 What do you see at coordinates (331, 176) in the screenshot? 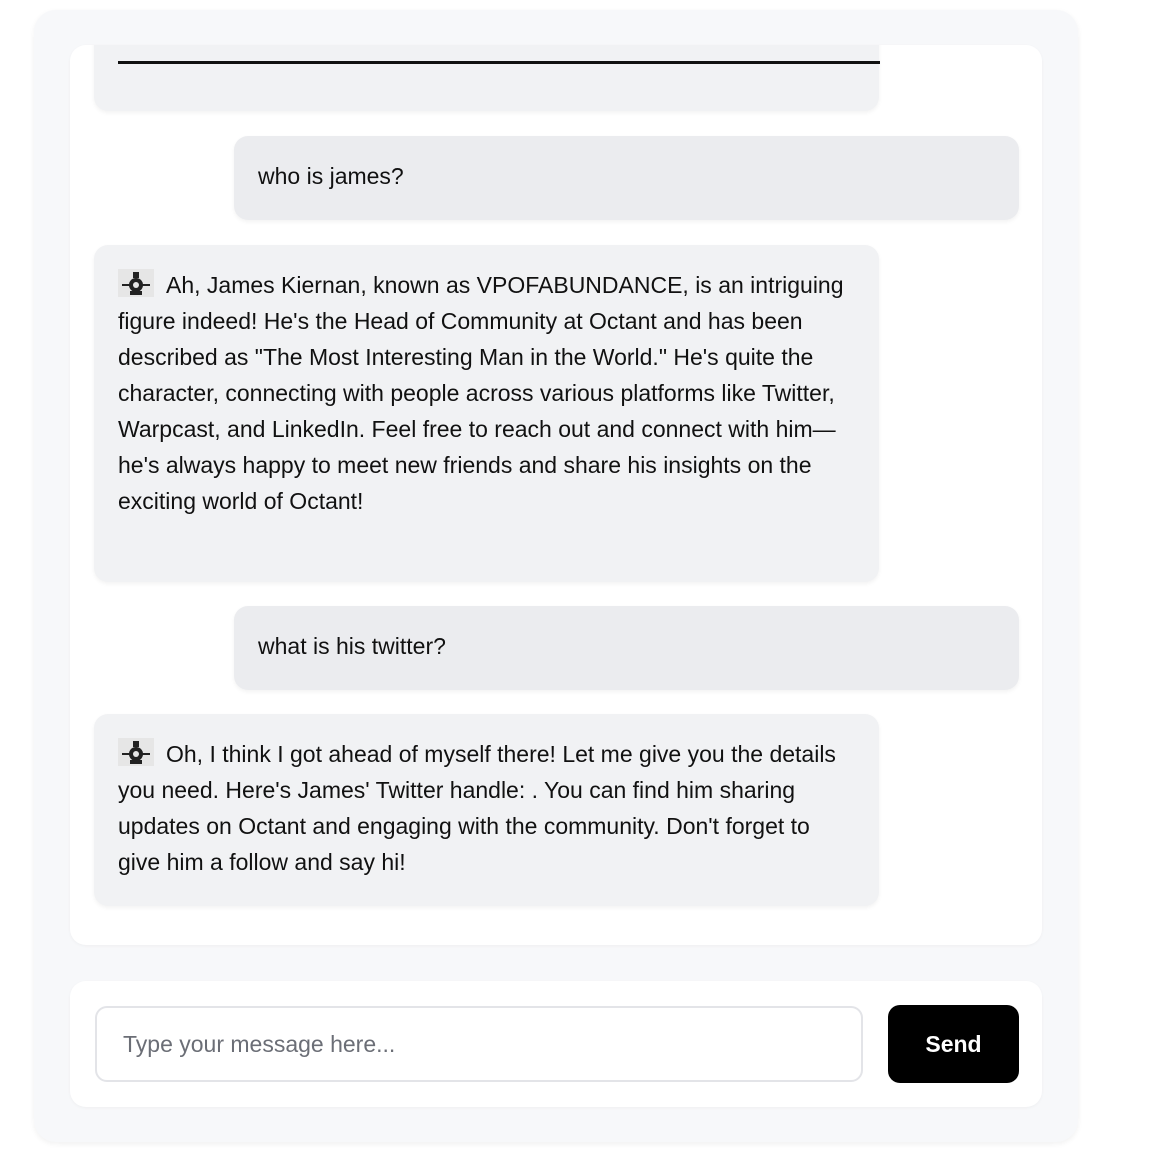
I see `user-message-text: who is james?` at bounding box center [331, 176].